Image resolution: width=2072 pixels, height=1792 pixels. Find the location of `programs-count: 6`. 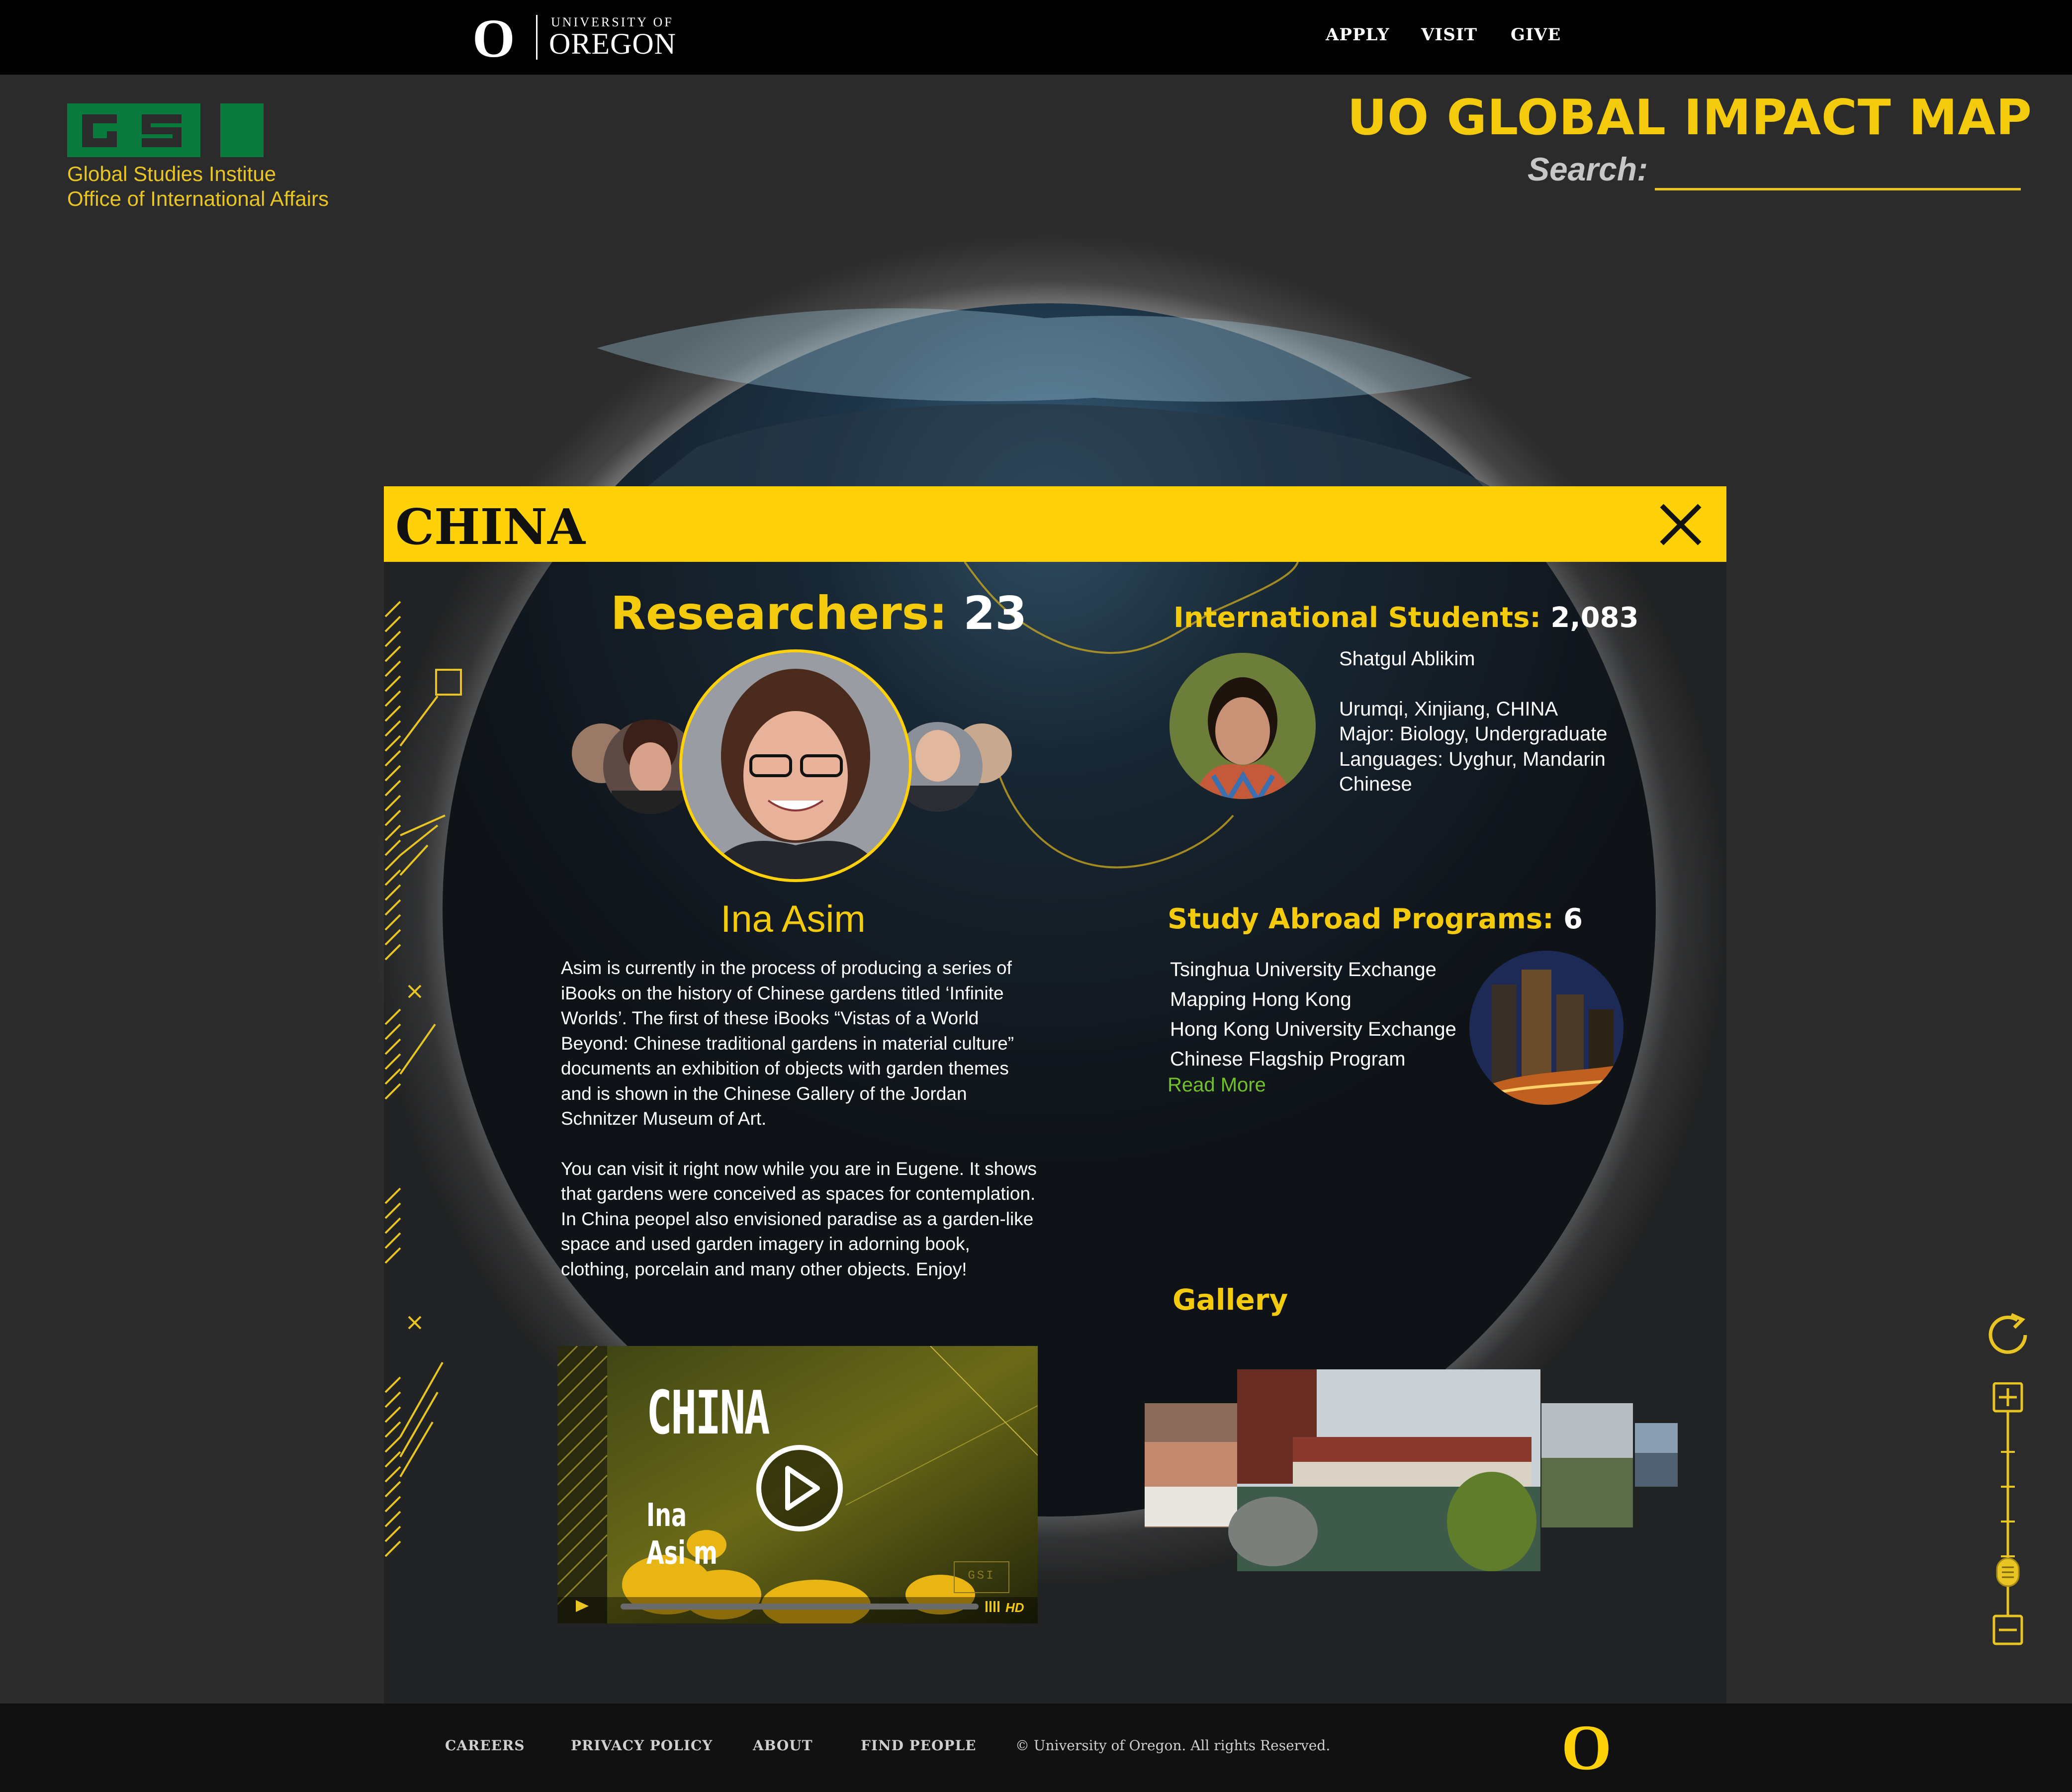

programs-count: 6 is located at coordinates (1573, 919).